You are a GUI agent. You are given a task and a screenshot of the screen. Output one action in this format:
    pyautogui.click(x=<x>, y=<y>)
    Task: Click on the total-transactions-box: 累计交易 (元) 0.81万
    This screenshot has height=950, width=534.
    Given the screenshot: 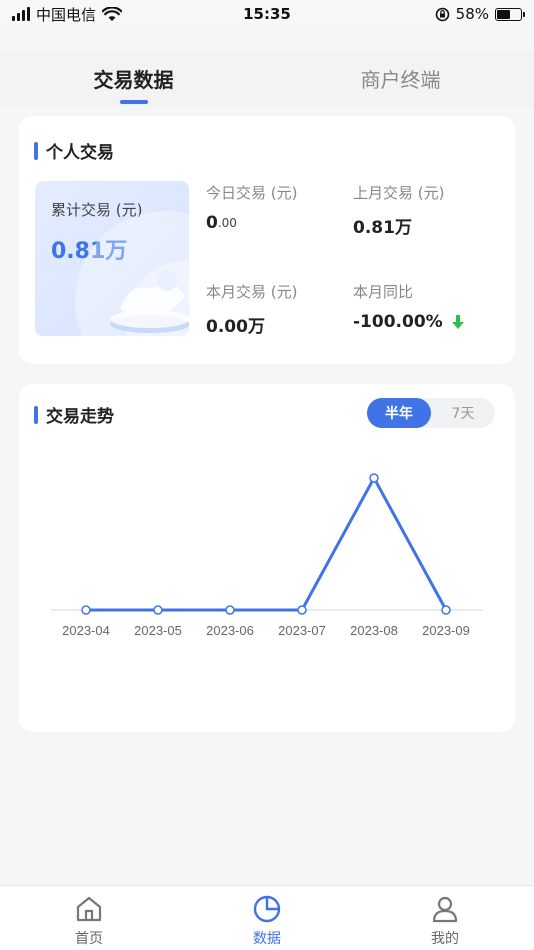 What is the action you would take?
    pyautogui.click(x=112, y=258)
    